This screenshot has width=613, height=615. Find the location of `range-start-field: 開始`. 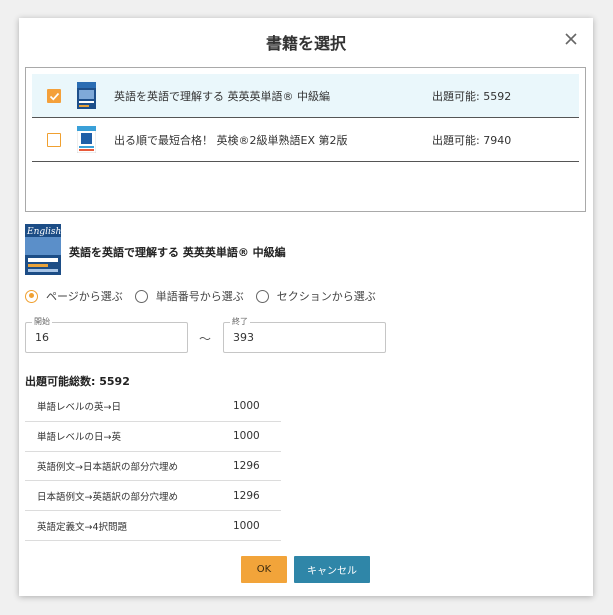

range-start-field: 開始 is located at coordinates (106, 335).